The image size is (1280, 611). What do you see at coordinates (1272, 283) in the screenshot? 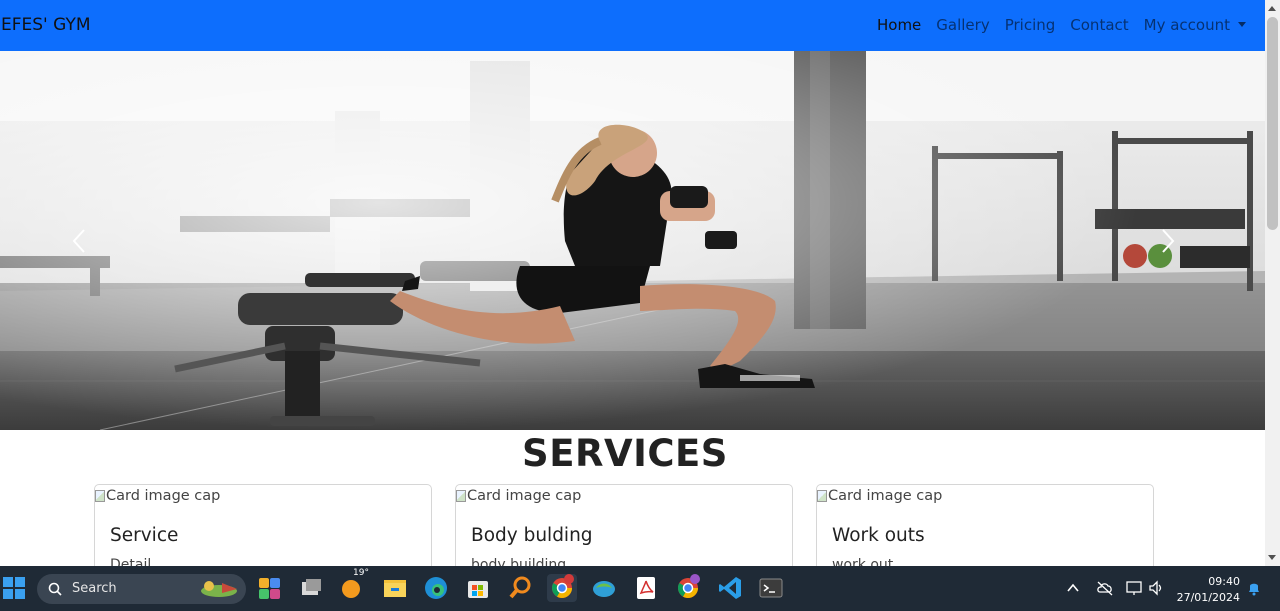
I see `vertical-scrollbar` at bounding box center [1272, 283].